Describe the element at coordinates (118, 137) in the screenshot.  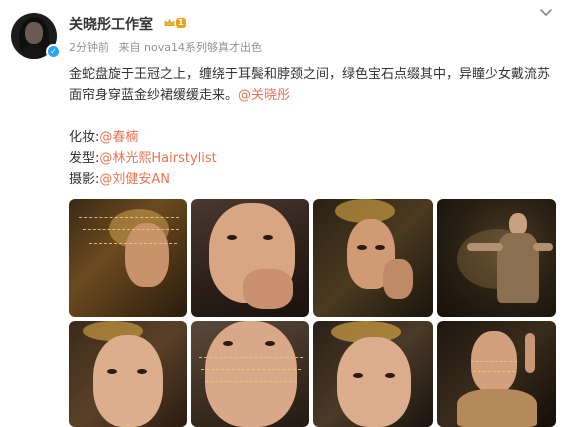
I see `credit-mention: @春楠` at that location.